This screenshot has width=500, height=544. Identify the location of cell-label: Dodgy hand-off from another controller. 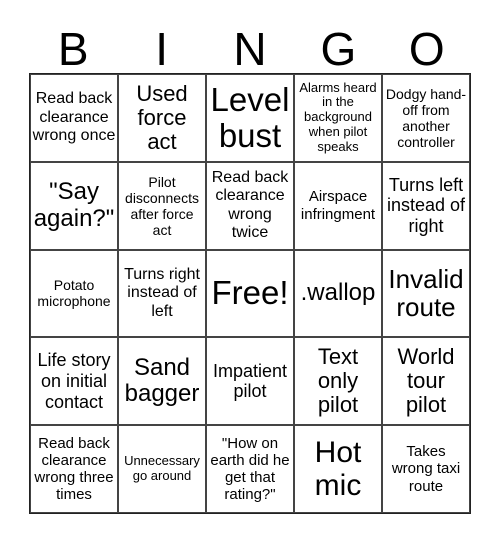
(426, 117).